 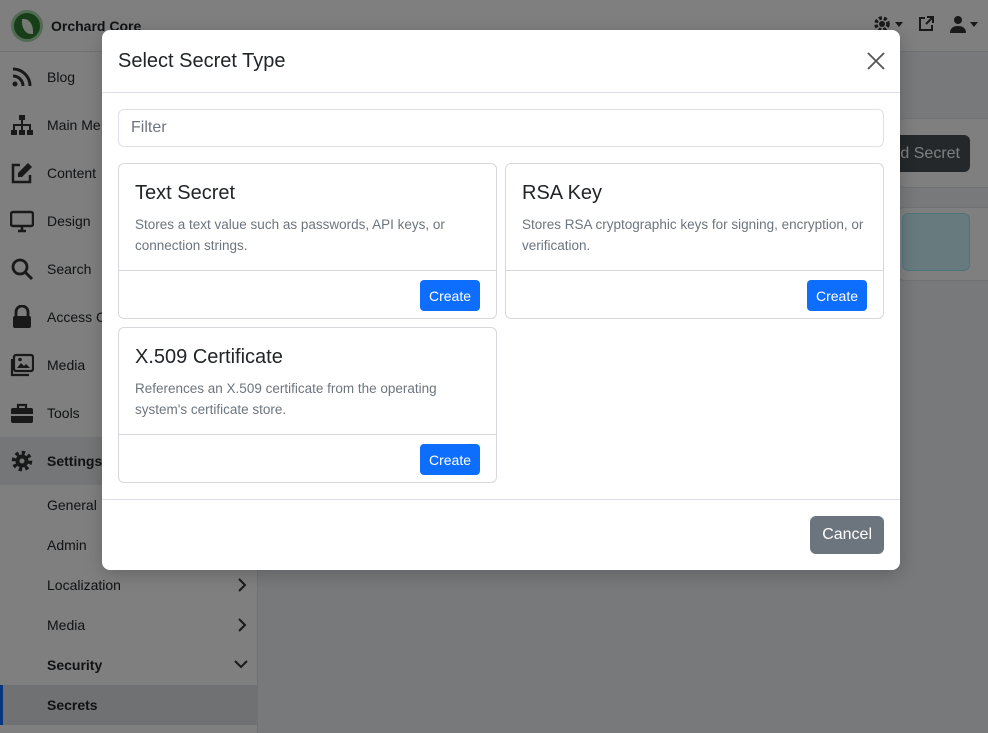 I want to click on cancel-button: Cancel, so click(x=847, y=535).